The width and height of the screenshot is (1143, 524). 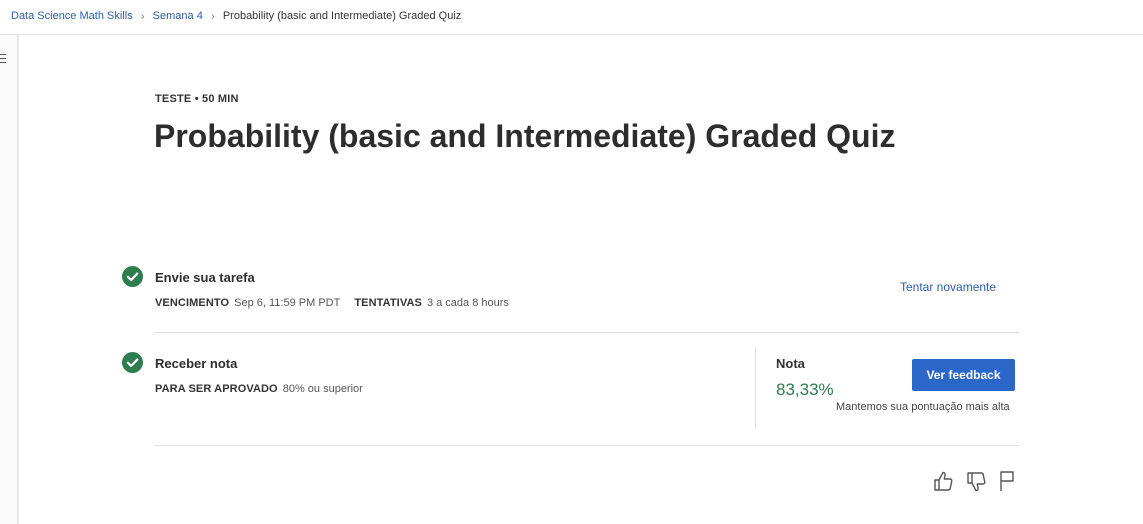 I want to click on grade-value: 83,33%, so click(x=805, y=389).